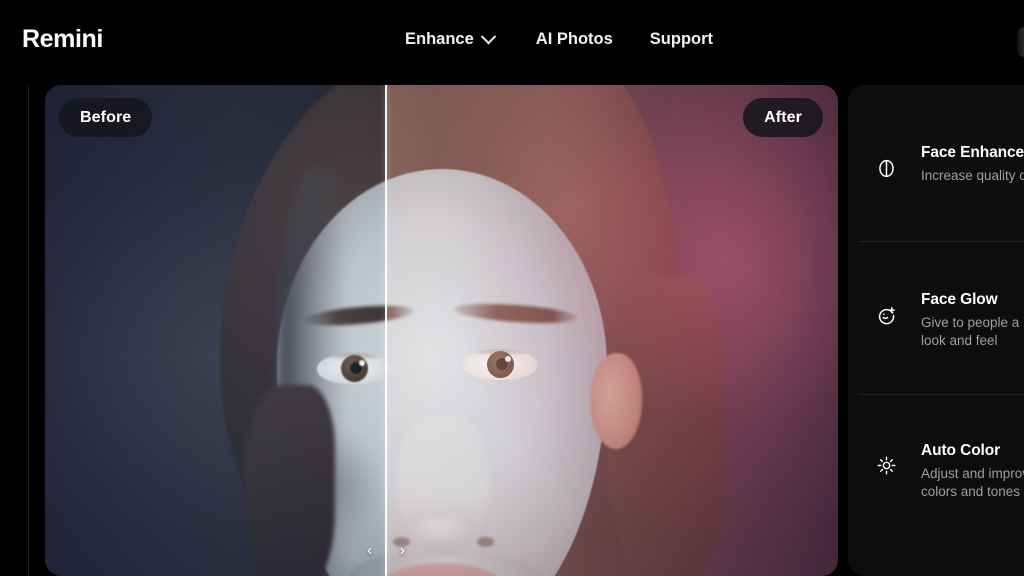  What do you see at coordinates (488, 36) in the screenshot?
I see `chevron-down-icon` at bounding box center [488, 36].